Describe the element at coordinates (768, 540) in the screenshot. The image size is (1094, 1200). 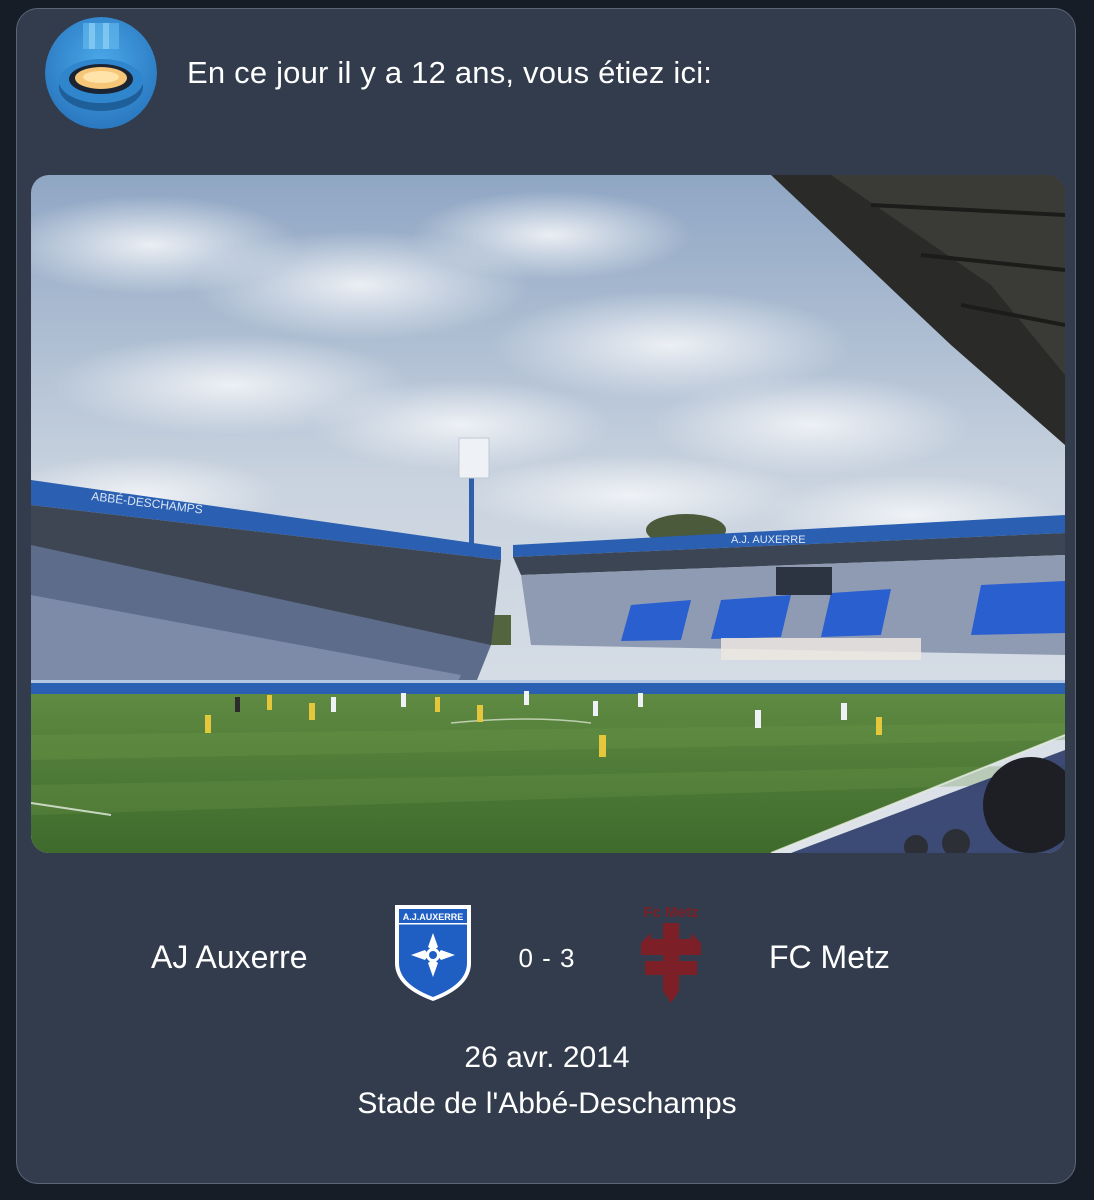
I see `stand-banner-right: A.J. AUXERRE` at that location.